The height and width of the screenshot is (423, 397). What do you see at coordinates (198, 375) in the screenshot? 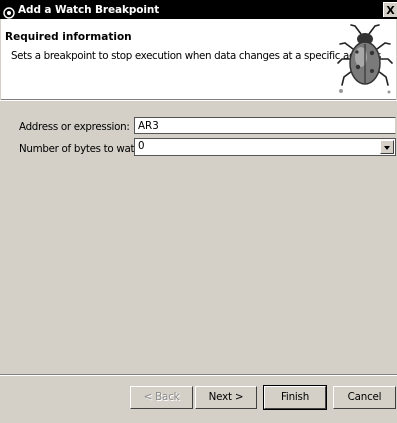
I see `button-bar-separator` at bounding box center [198, 375].